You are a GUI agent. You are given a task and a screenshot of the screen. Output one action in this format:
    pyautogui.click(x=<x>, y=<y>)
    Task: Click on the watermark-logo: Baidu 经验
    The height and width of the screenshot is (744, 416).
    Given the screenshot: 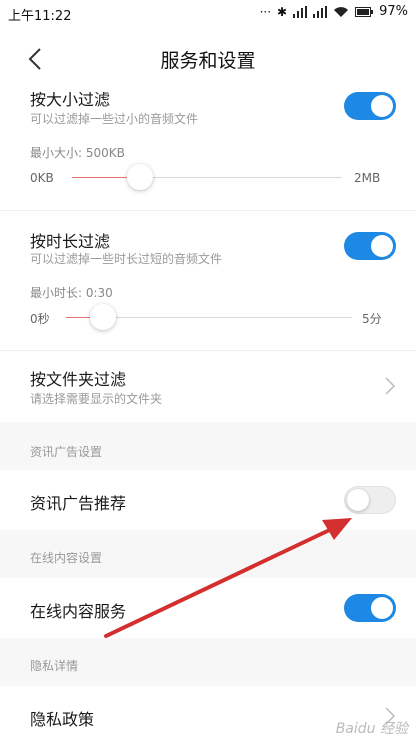 What is the action you would take?
    pyautogui.click(x=371, y=729)
    